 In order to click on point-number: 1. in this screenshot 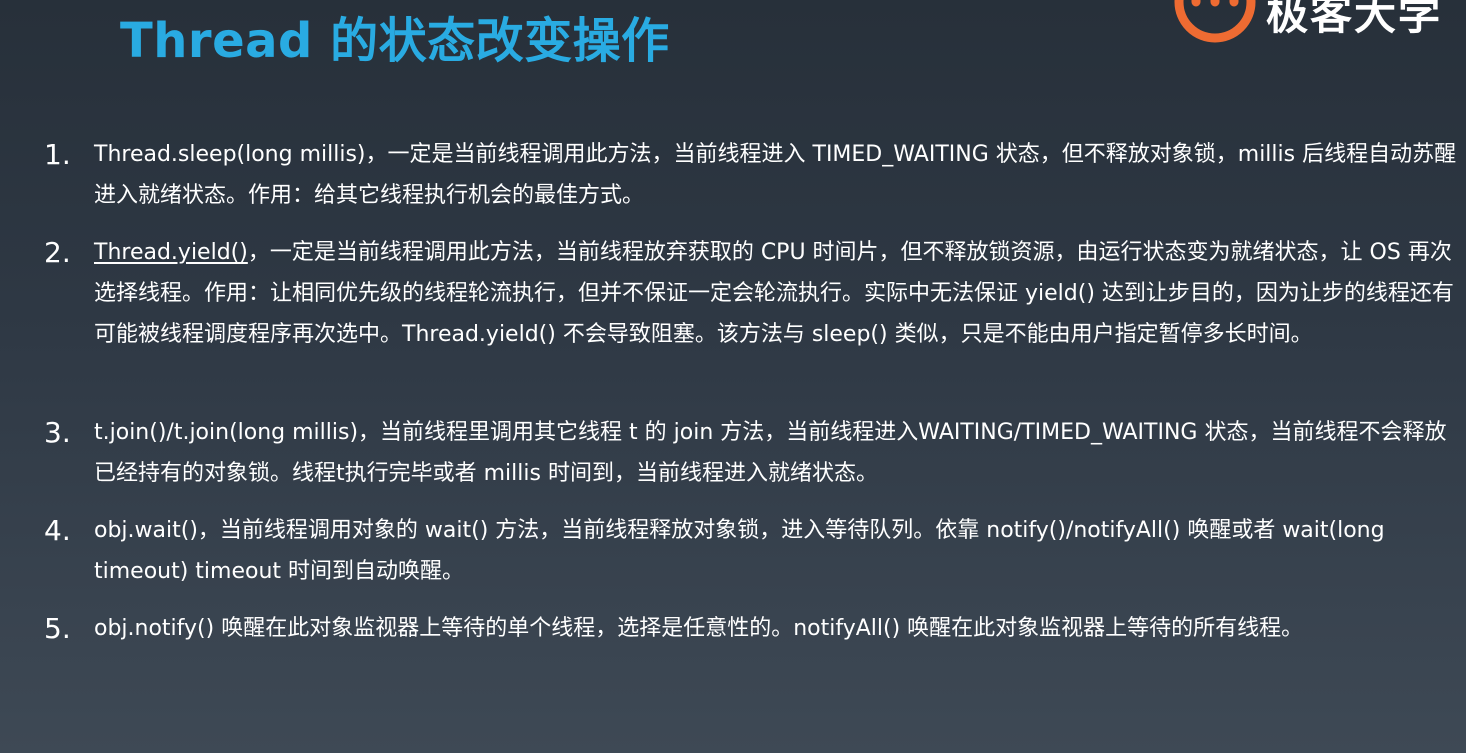, I will do `click(57, 154)`.